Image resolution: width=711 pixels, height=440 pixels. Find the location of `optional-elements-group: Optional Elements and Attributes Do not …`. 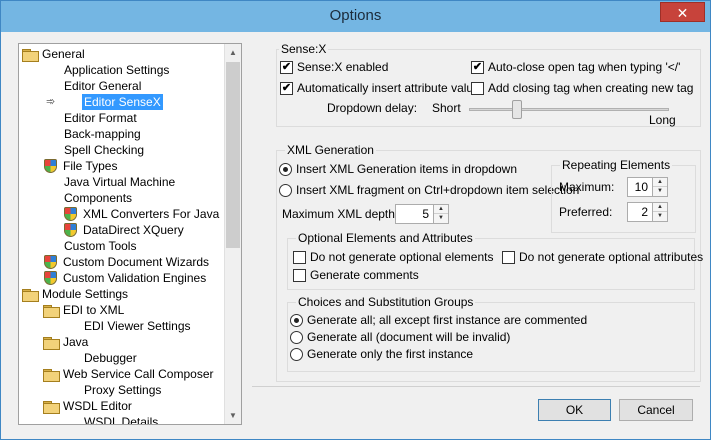

optional-elements-group: Optional Elements and Attributes Do not … is located at coordinates (495, 260).